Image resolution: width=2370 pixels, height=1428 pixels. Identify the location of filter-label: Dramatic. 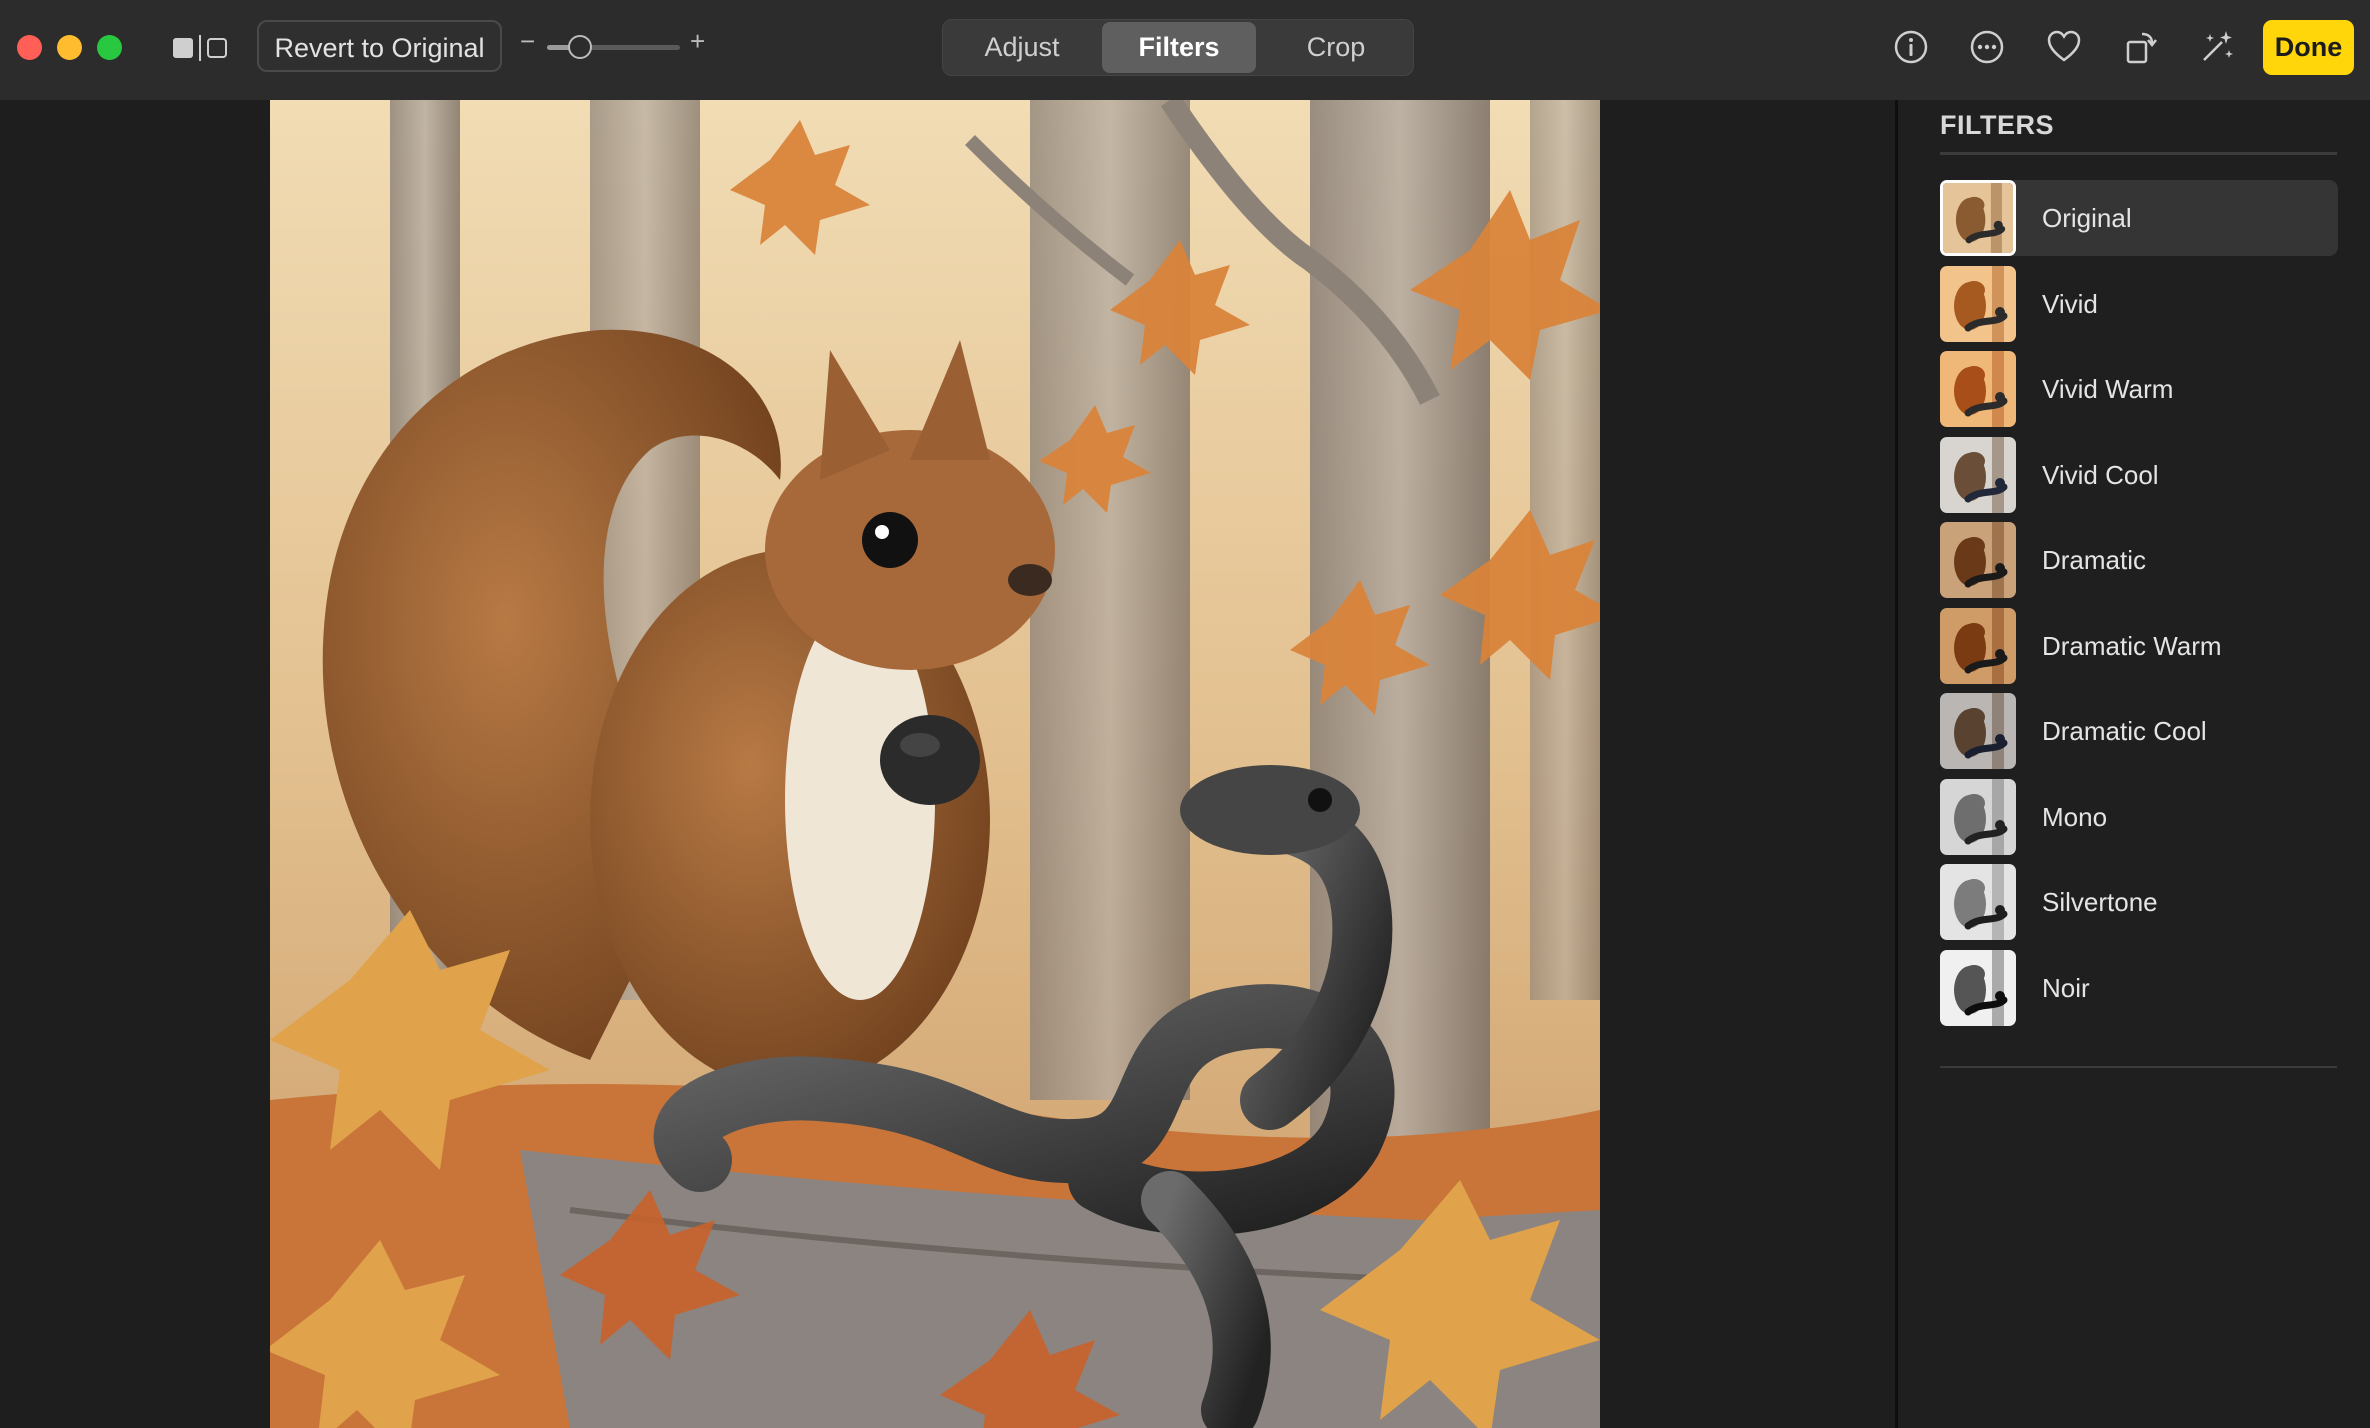
(2094, 560).